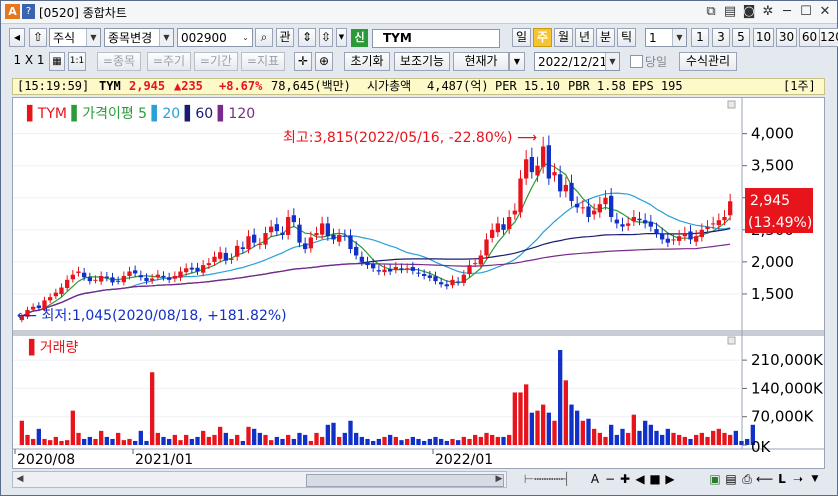  Describe the element at coordinates (798, 479) in the screenshot. I see `next-icon: ➝` at that location.